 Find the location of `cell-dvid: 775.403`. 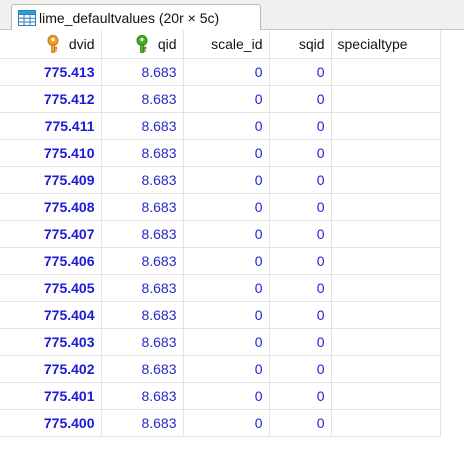

cell-dvid: 775.403 is located at coordinates (51, 342).